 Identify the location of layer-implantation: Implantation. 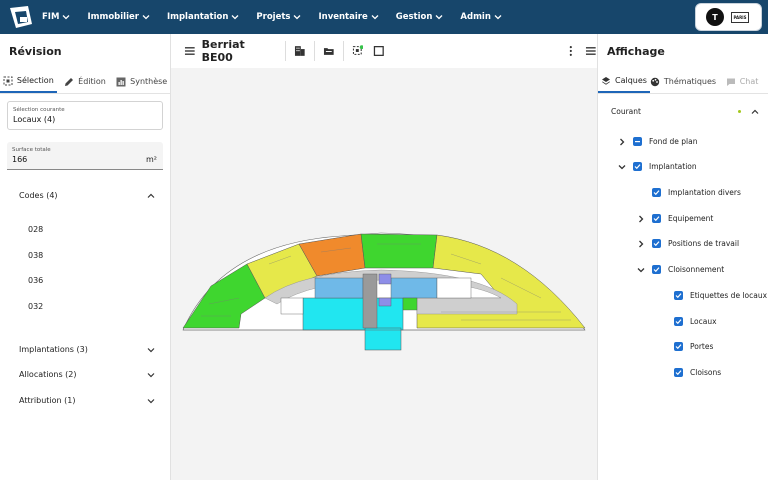
(657, 166).